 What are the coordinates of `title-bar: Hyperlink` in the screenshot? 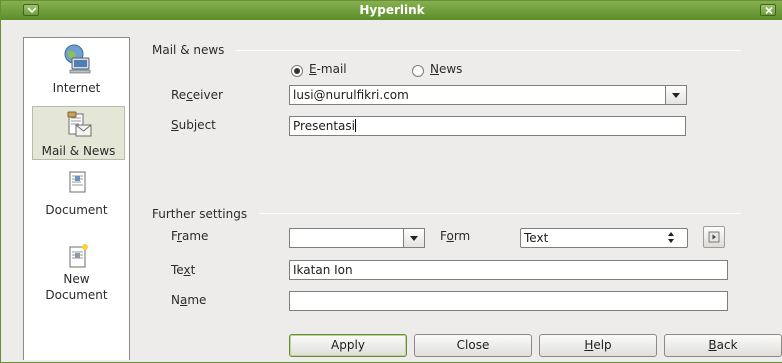 It's located at (391, 10).